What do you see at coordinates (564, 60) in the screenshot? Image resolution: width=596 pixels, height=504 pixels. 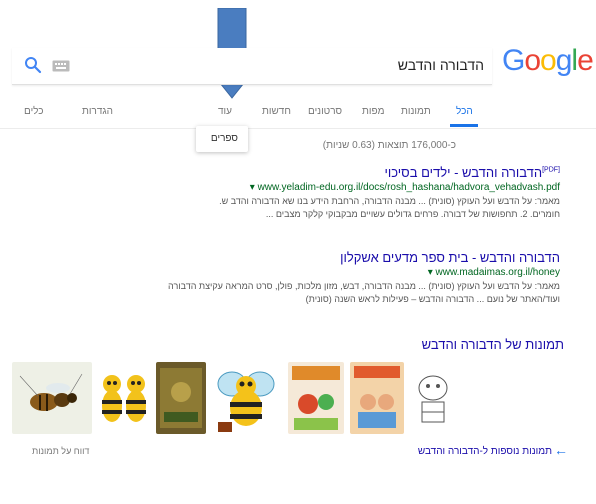 I see `logo-letter: g` at bounding box center [564, 60].